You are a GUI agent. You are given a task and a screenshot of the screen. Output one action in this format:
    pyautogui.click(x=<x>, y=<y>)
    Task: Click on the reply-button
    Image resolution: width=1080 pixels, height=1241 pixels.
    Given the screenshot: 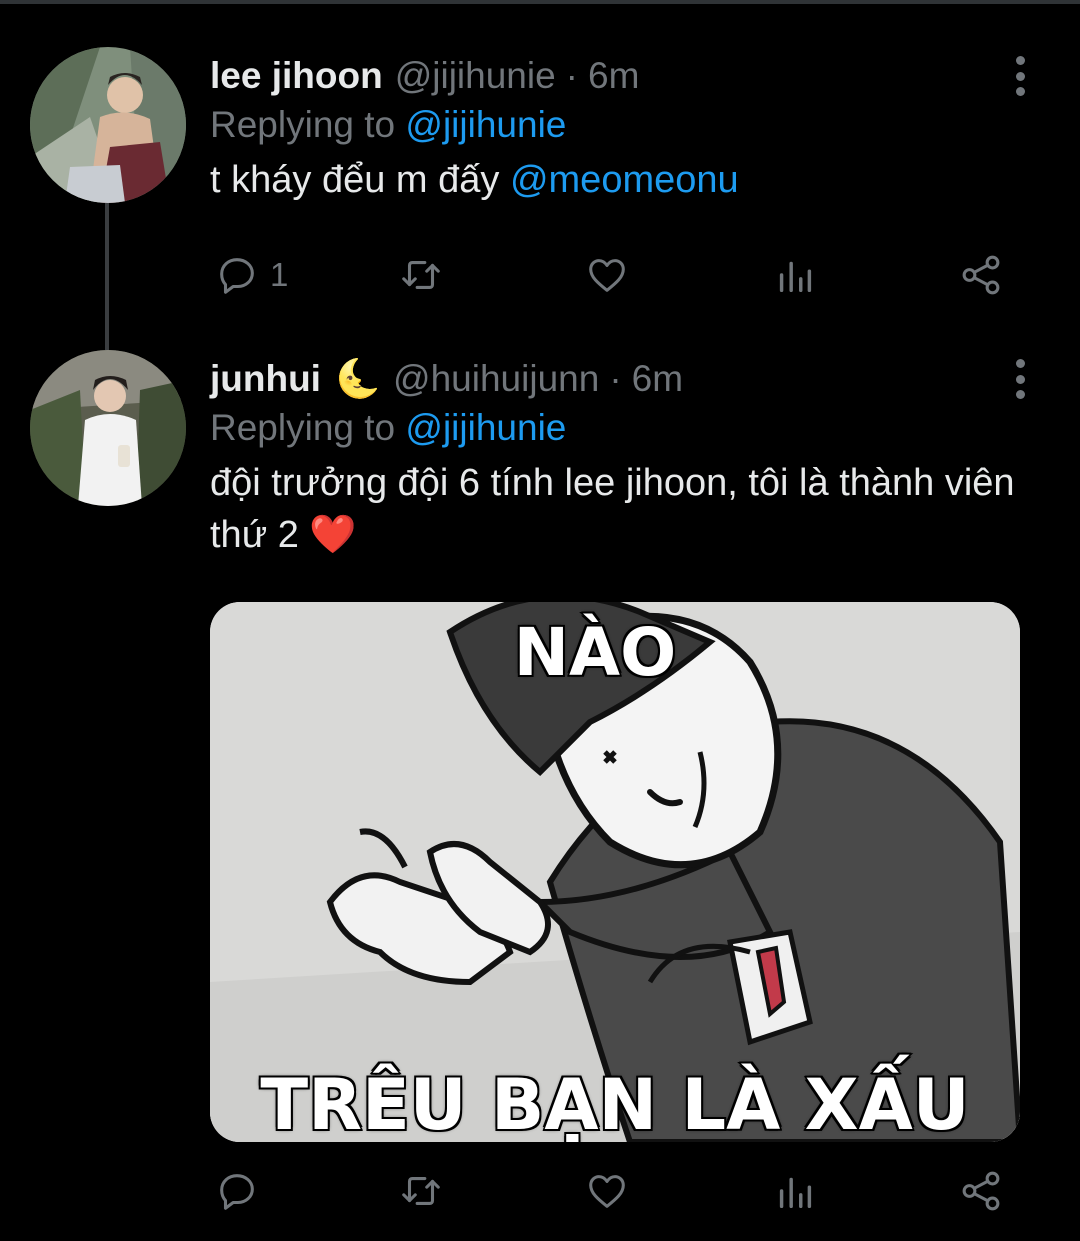 What is the action you would take?
    pyautogui.click(x=237, y=1191)
    